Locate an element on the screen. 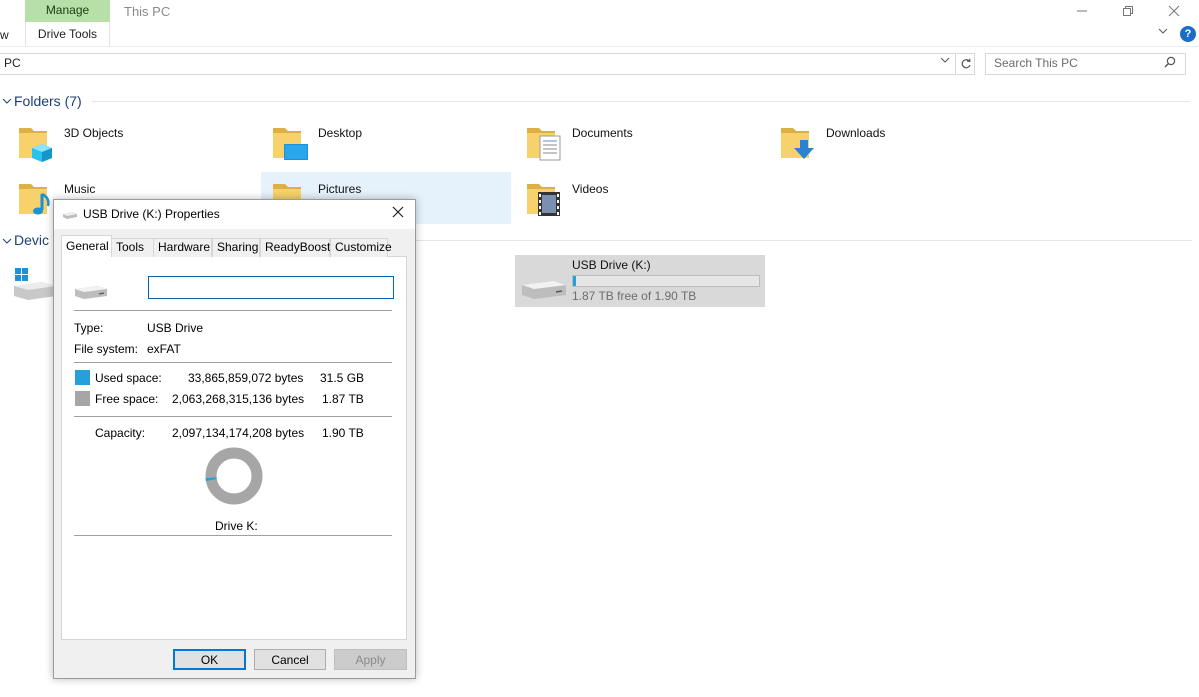  free-space-bytes: 2,063,268,315,136 bytes is located at coordinates (238, 399).